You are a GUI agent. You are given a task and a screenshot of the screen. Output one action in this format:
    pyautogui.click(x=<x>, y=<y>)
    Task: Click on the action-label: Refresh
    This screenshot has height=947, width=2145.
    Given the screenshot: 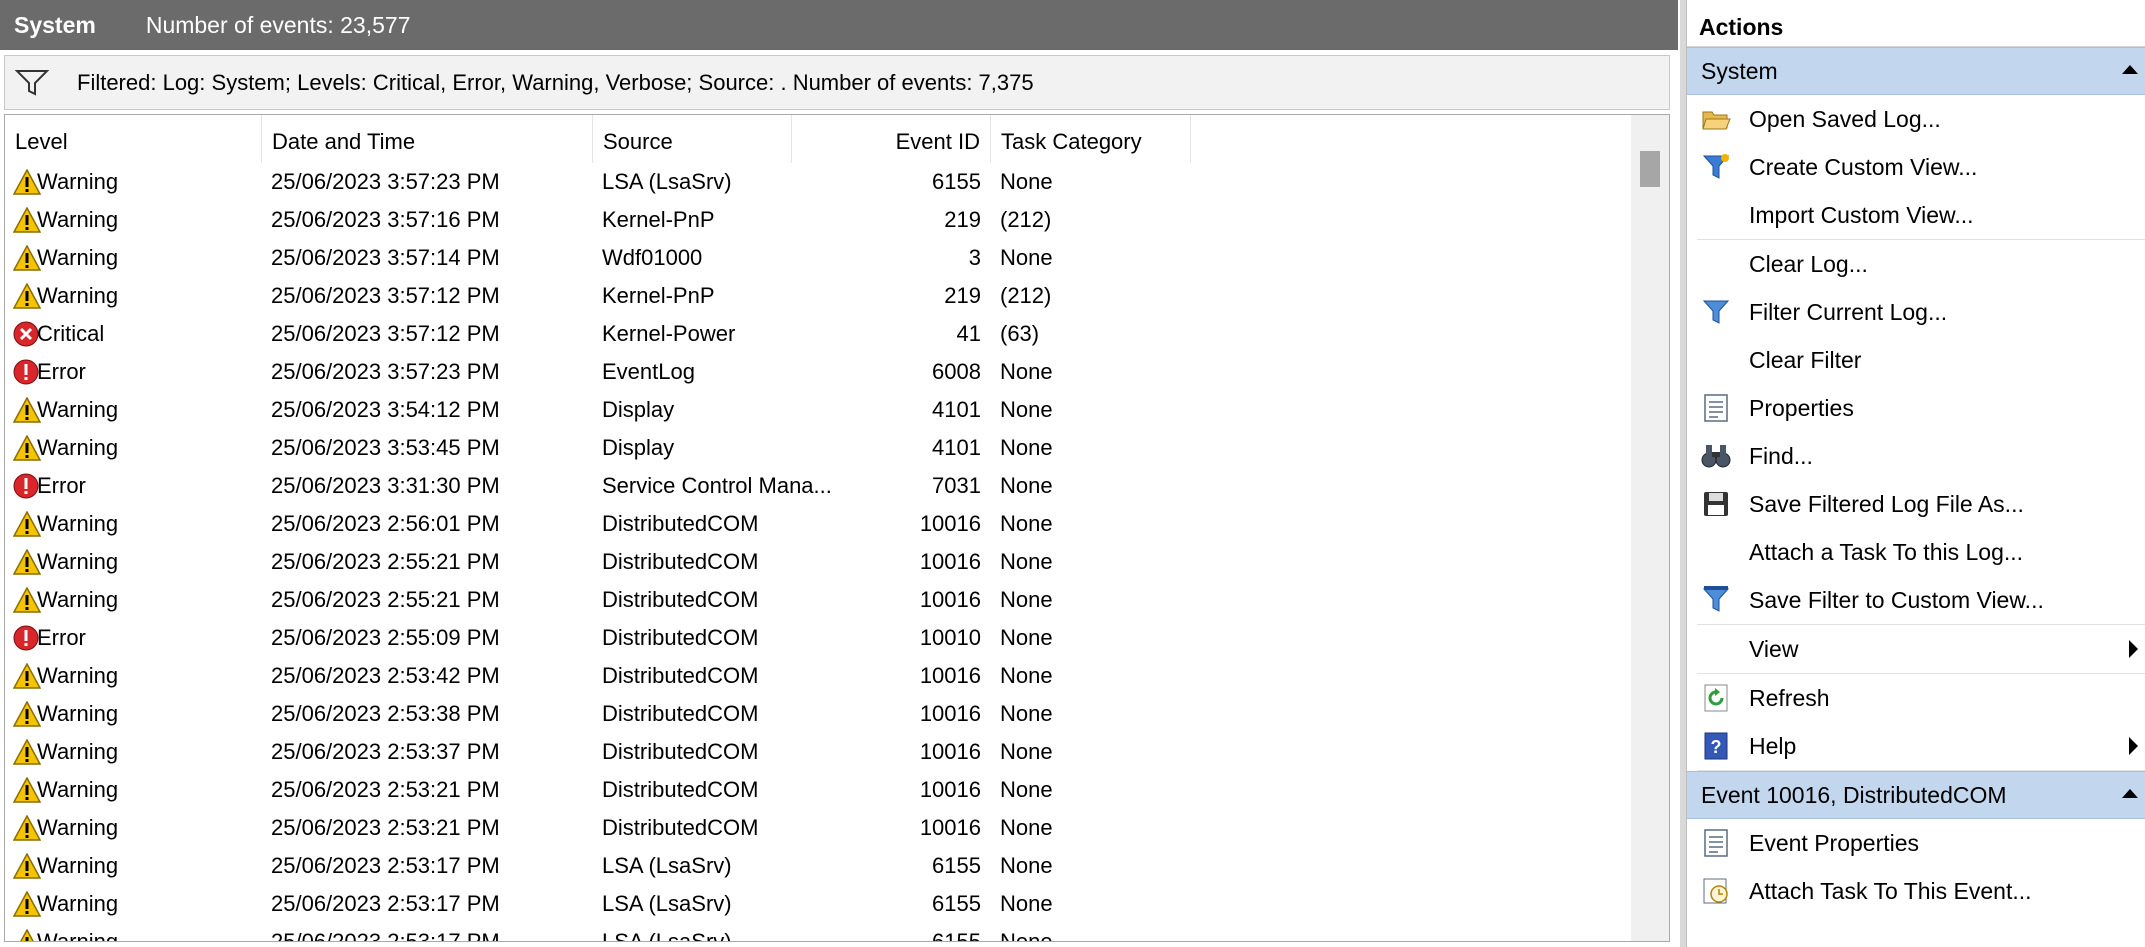 What is the action you would take?
    pyautogui.click(x=1789, y=697)
    